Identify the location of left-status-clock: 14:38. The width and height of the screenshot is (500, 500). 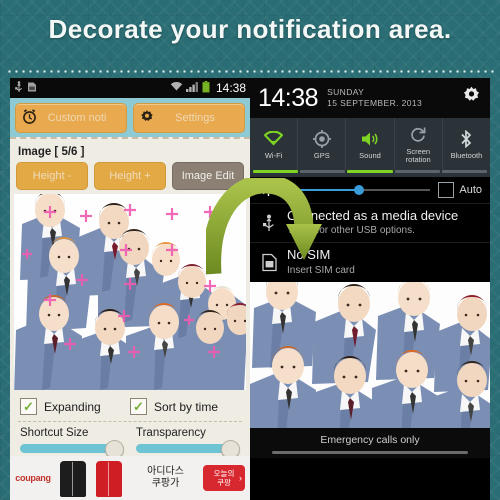
(230, 88).